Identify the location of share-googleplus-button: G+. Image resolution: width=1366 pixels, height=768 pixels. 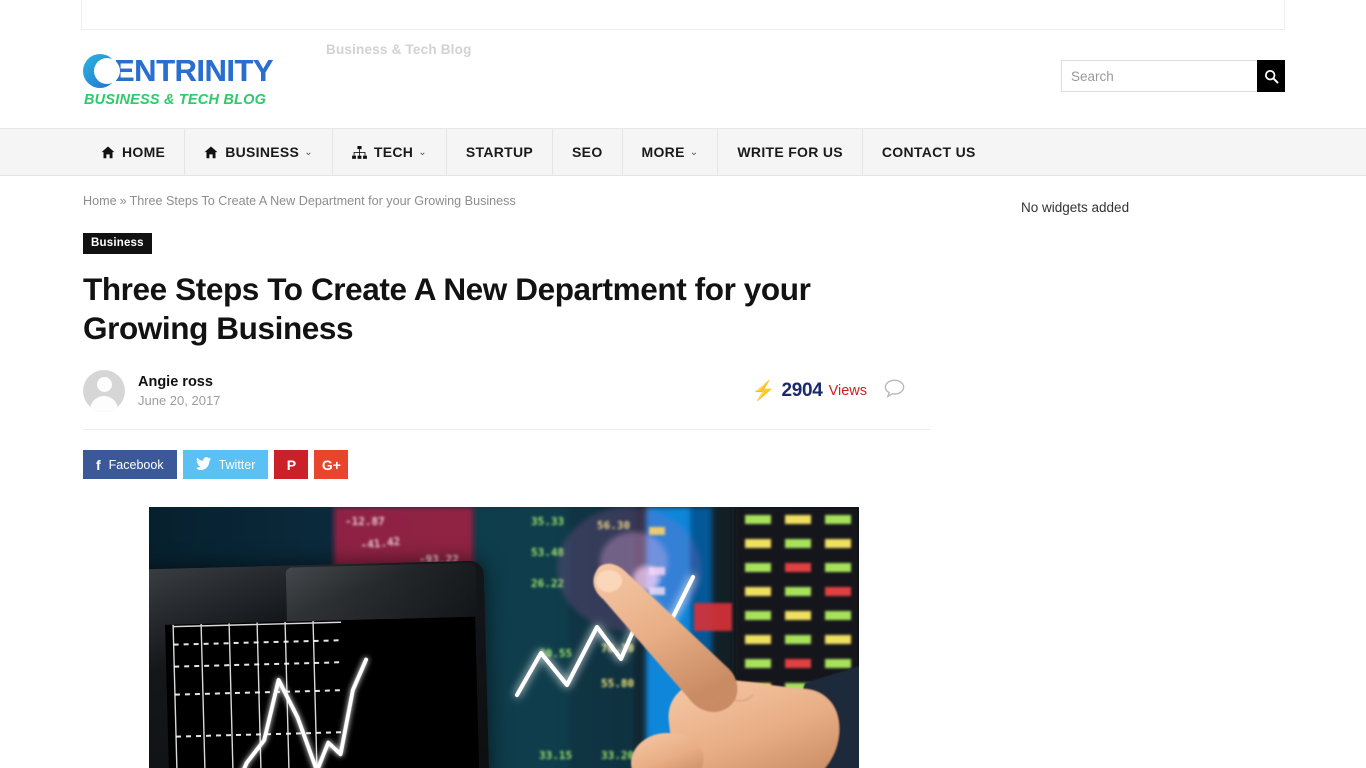
(331, 465).